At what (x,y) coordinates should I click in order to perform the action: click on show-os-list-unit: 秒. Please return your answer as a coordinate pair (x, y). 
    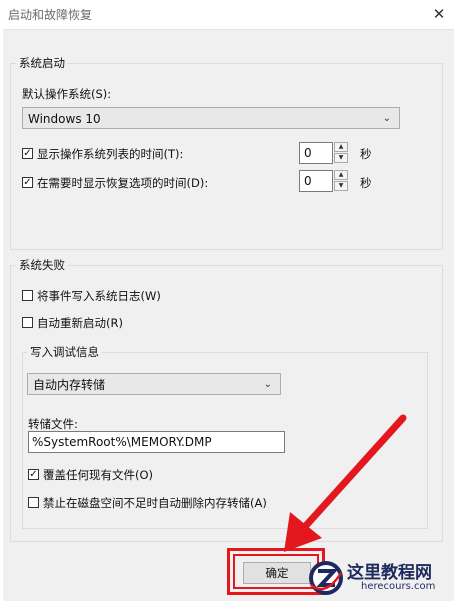
    Looking at the image, I should click on (366, 154).